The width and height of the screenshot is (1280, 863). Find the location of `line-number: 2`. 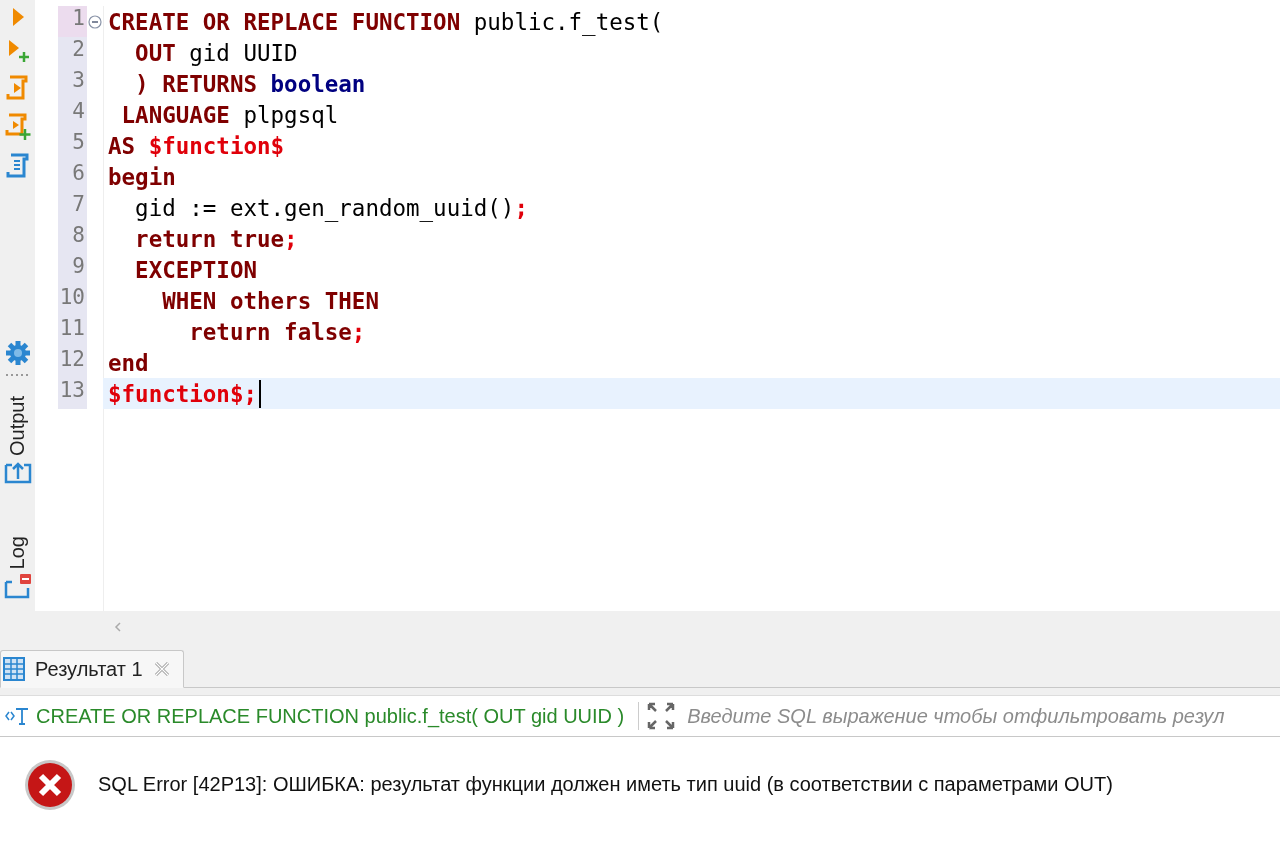

line-number: 2 is located at coordinates (72, 52).